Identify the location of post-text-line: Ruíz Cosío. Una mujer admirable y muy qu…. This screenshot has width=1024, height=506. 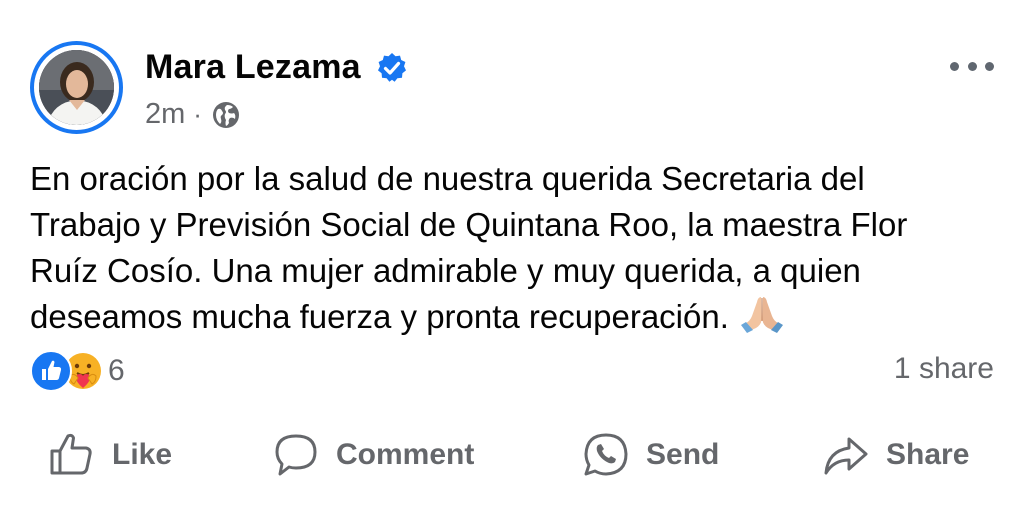
(445, 270).